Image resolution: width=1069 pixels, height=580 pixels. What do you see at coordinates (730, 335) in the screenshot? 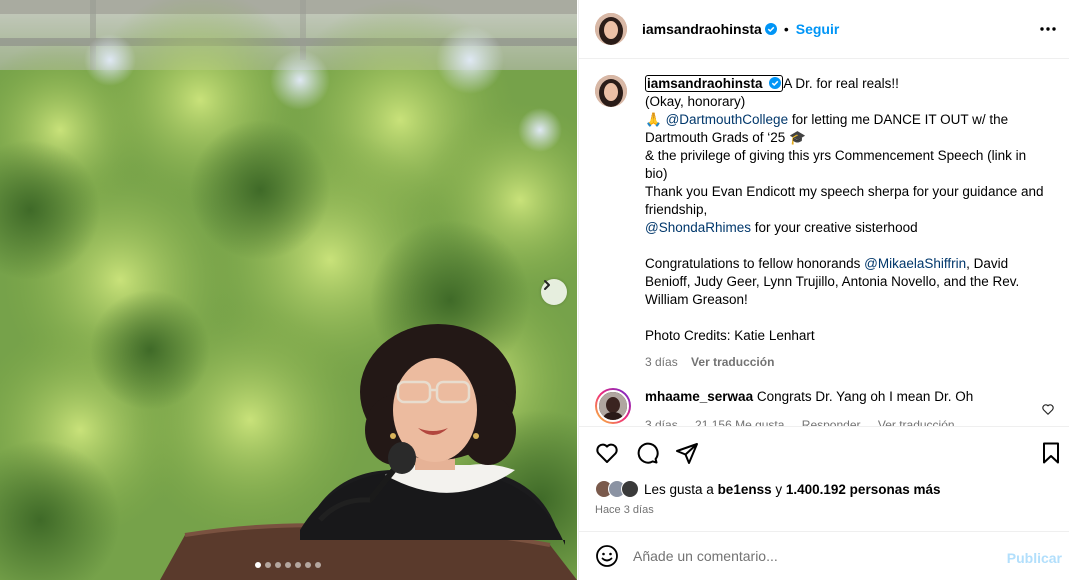
I see `caption-line: Photo Credits: Katie Lenhart` at bounding box center [730, 335].